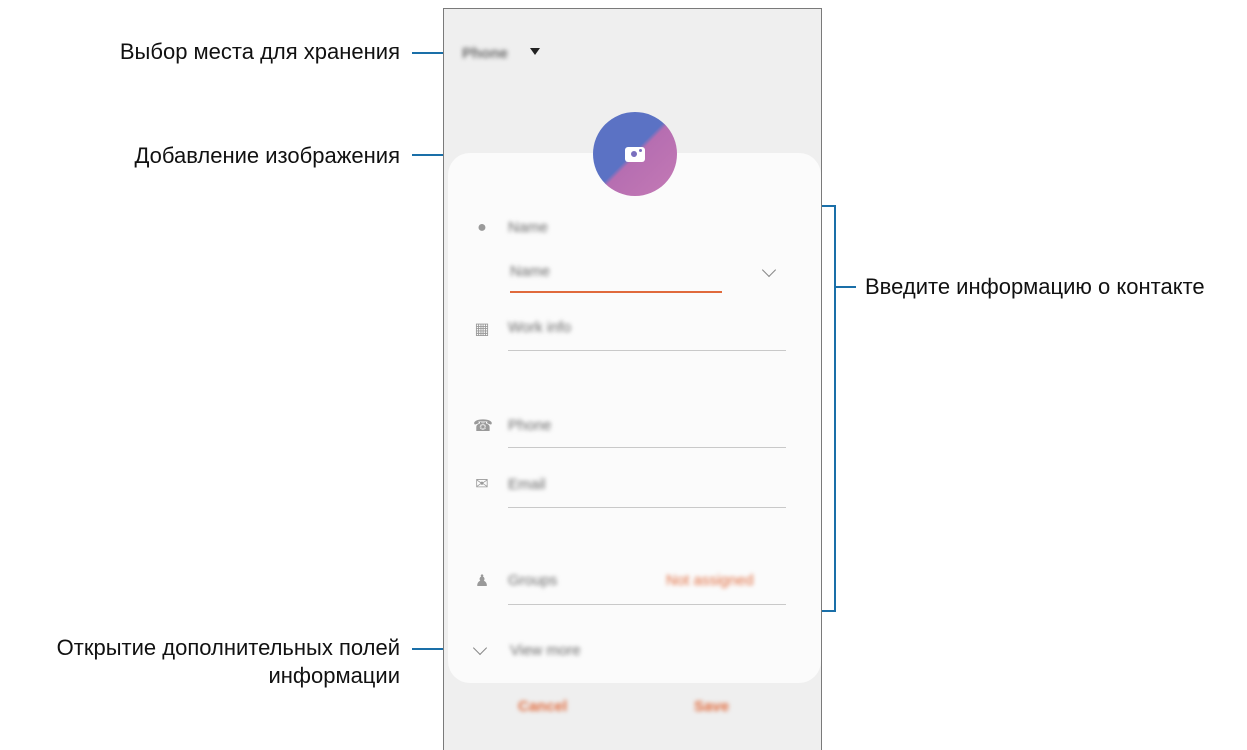 Image resolution: width=1247 pixels, height=750 pixels. I want to click on save-button: Save, so click(711, 706).